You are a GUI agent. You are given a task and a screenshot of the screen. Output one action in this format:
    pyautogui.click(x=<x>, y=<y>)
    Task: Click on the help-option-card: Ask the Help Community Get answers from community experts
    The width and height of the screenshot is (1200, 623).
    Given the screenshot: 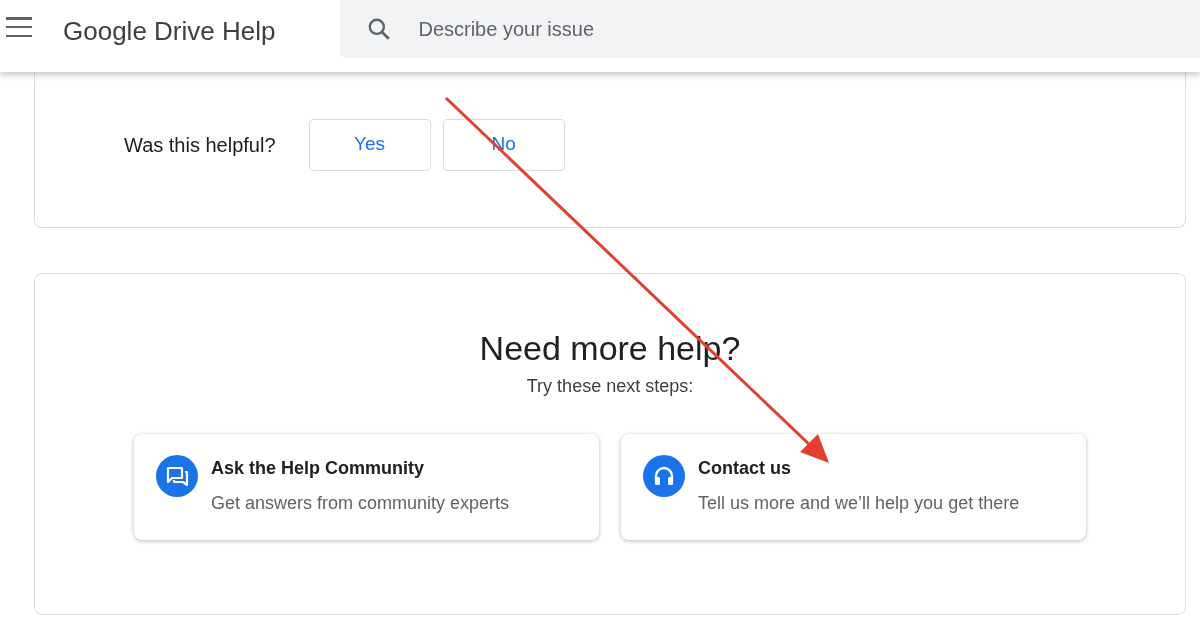 What is the action you would take?
    pyautogui.click(x=366, y=487)
    